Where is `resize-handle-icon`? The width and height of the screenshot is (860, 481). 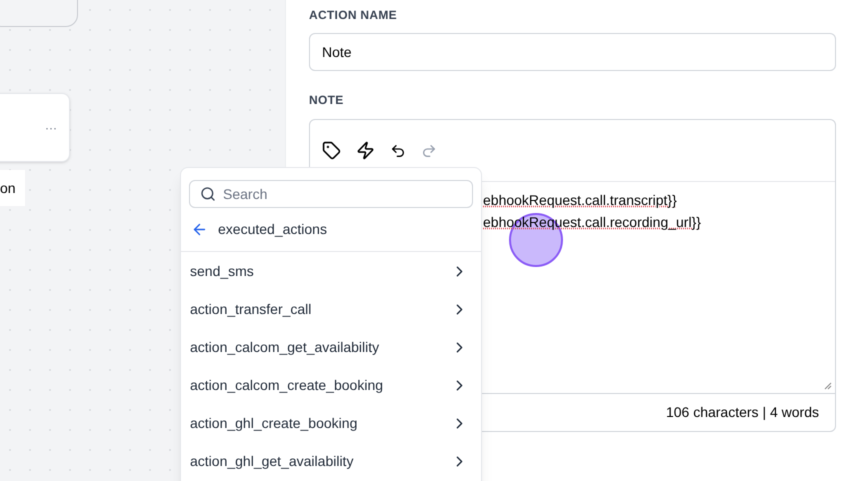 resize-handle-icon is located at coordinates (828, 386).